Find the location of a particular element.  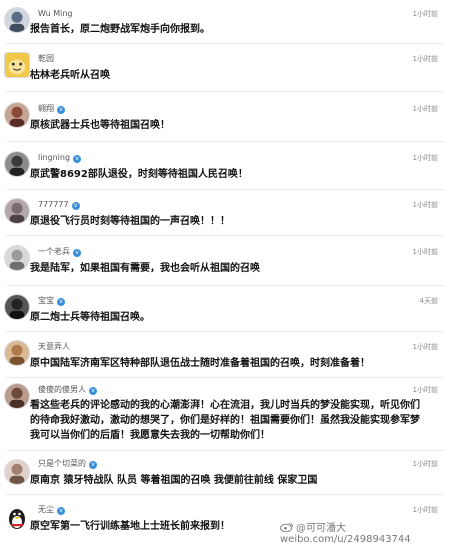

cartoon-face-icon is located at coordinates (17, 65).